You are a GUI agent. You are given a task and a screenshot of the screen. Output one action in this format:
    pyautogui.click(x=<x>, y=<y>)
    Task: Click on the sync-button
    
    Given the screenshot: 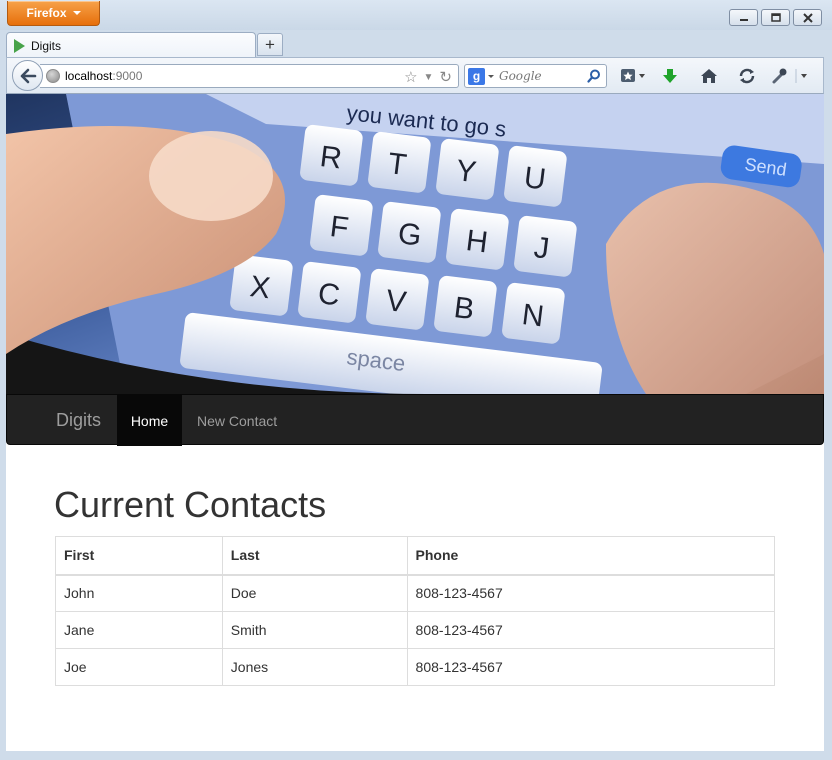 What is the action you would take?
    pyautogui.click(x=747, y=76)
    